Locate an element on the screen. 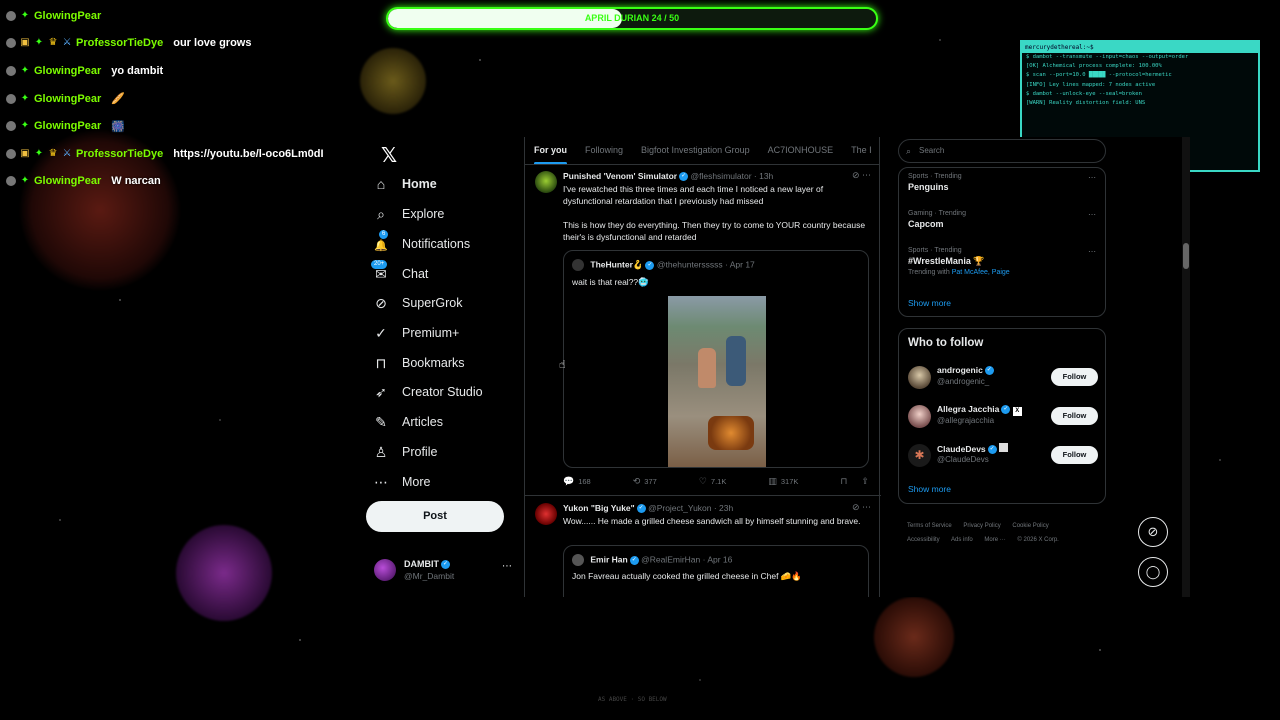 The height and width of the screenshot is (720, 1280). footer-link: Terms of Service is located at coordinates (929, 526).